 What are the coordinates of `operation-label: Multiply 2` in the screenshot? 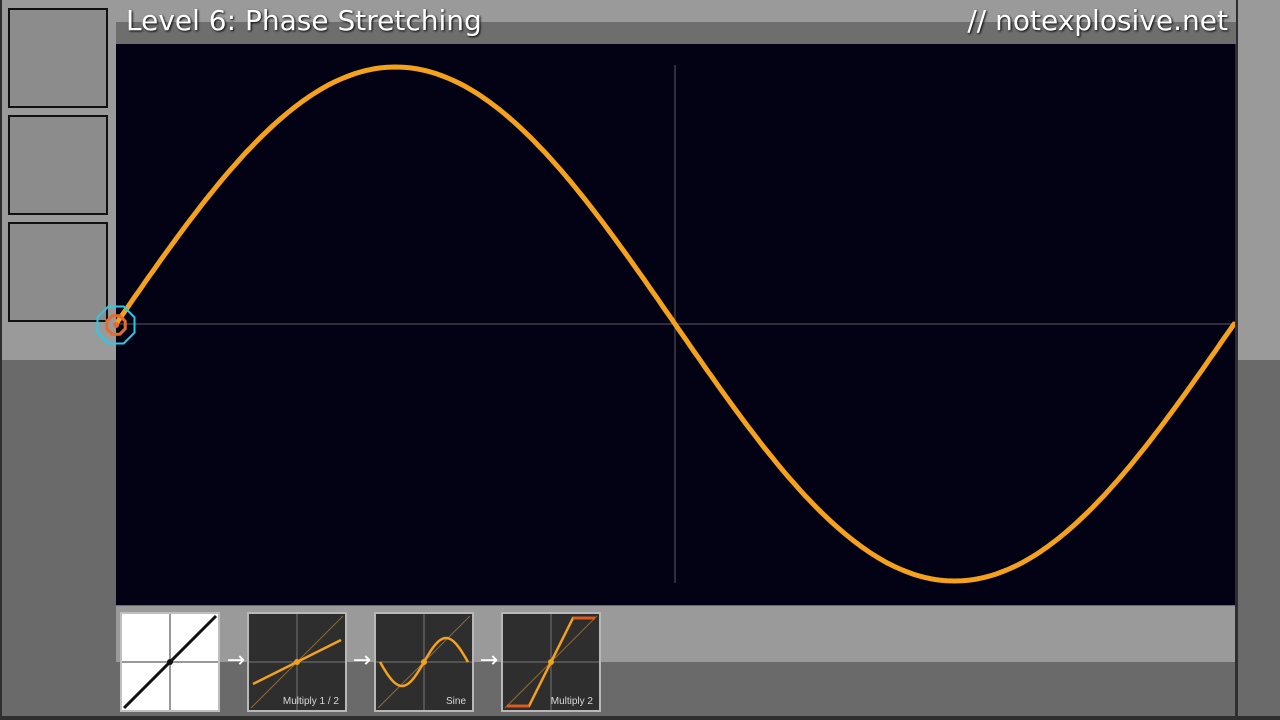 It's located at (571, 701).